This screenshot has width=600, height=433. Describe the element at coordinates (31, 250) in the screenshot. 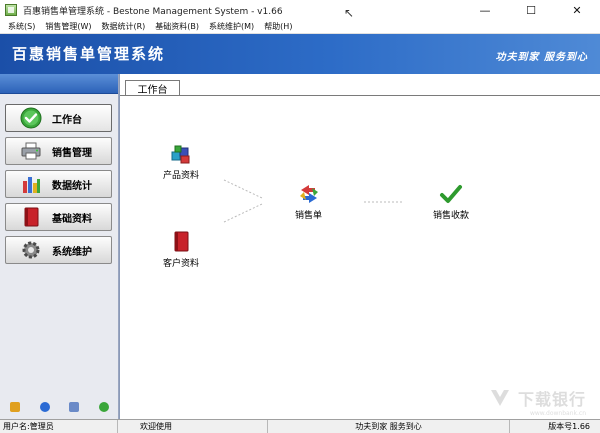

I see `gear-icon` at that location.